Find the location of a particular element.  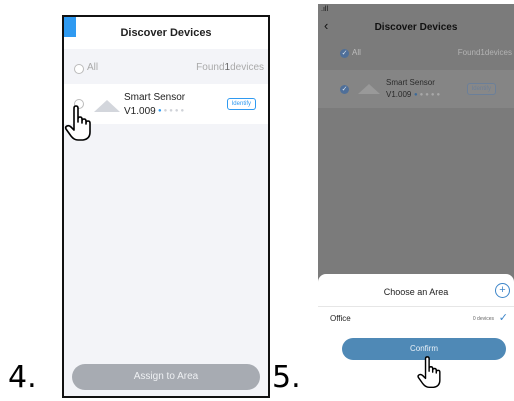

area-name: Office is located at coordinates (340, 318).